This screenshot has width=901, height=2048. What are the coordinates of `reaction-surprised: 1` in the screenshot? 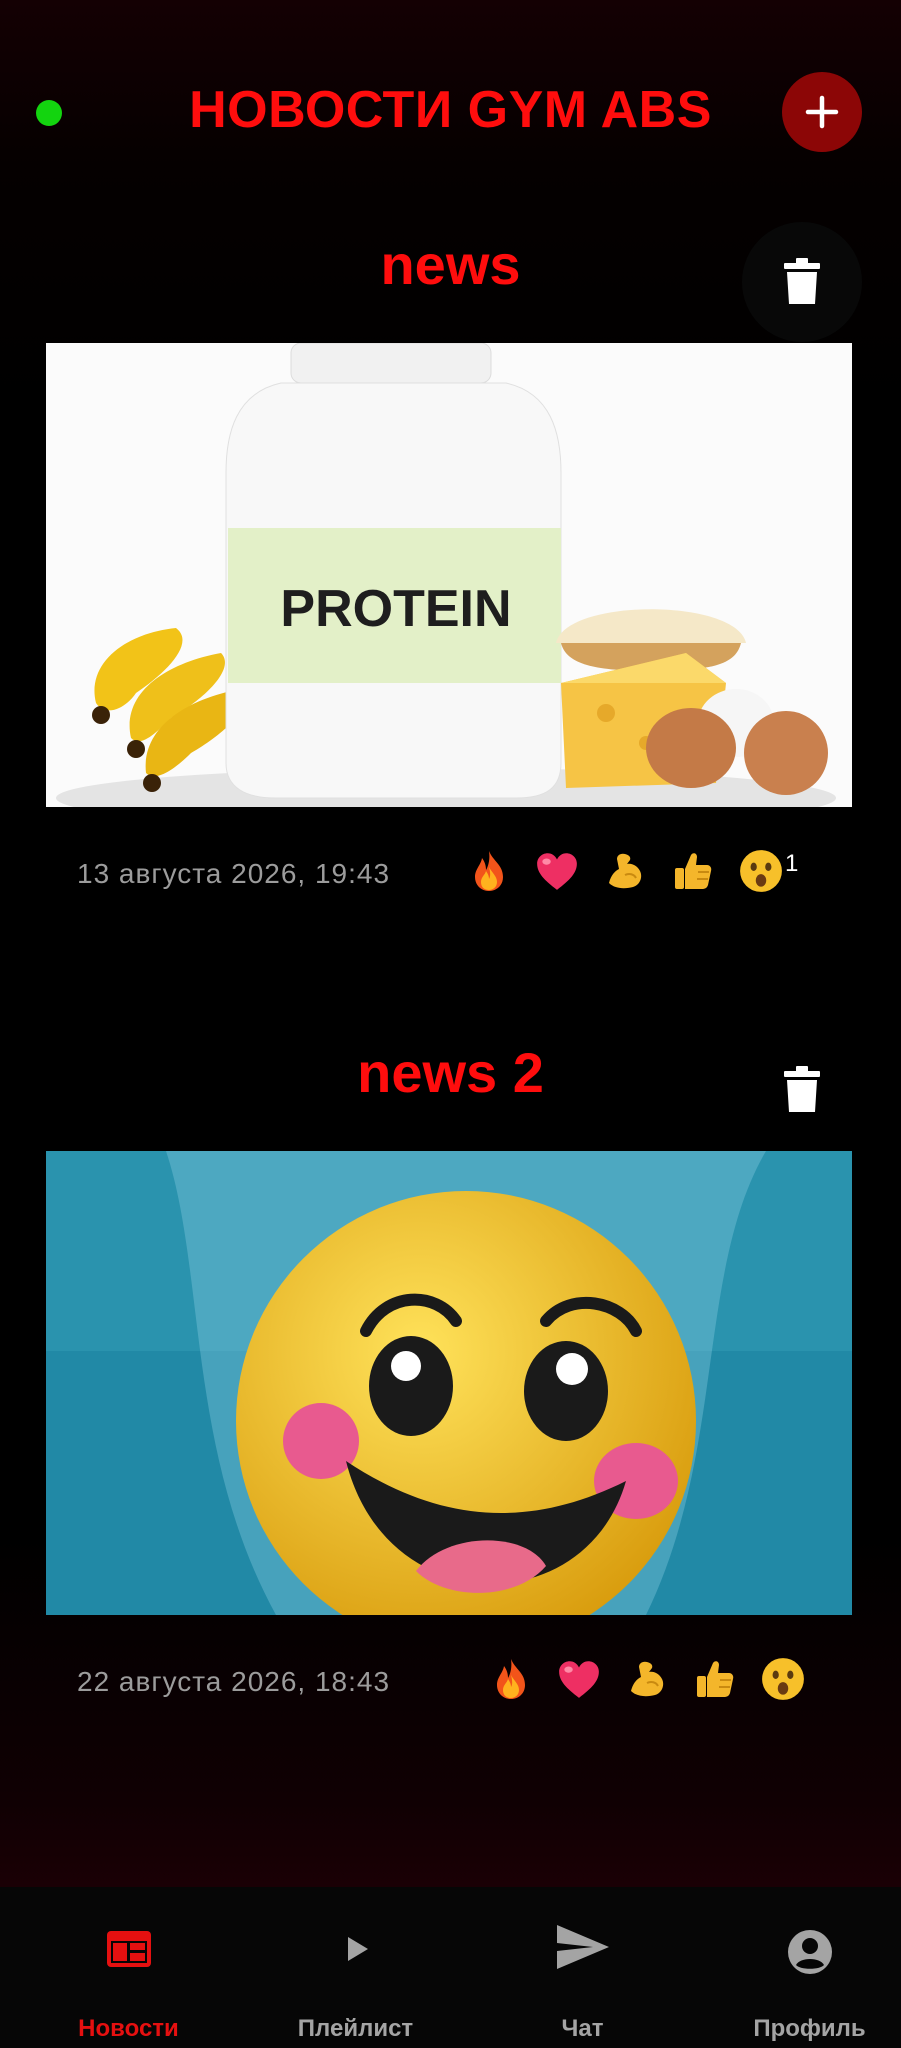 It's located at (763, 871).